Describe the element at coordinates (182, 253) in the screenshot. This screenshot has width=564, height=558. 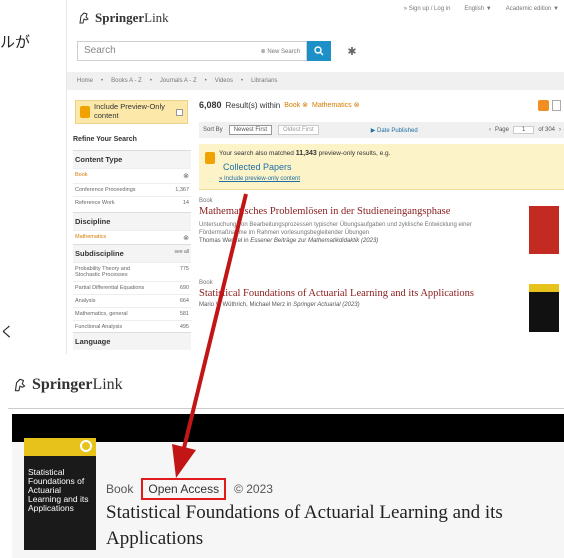
I see `see-all-link: see all` at that location.